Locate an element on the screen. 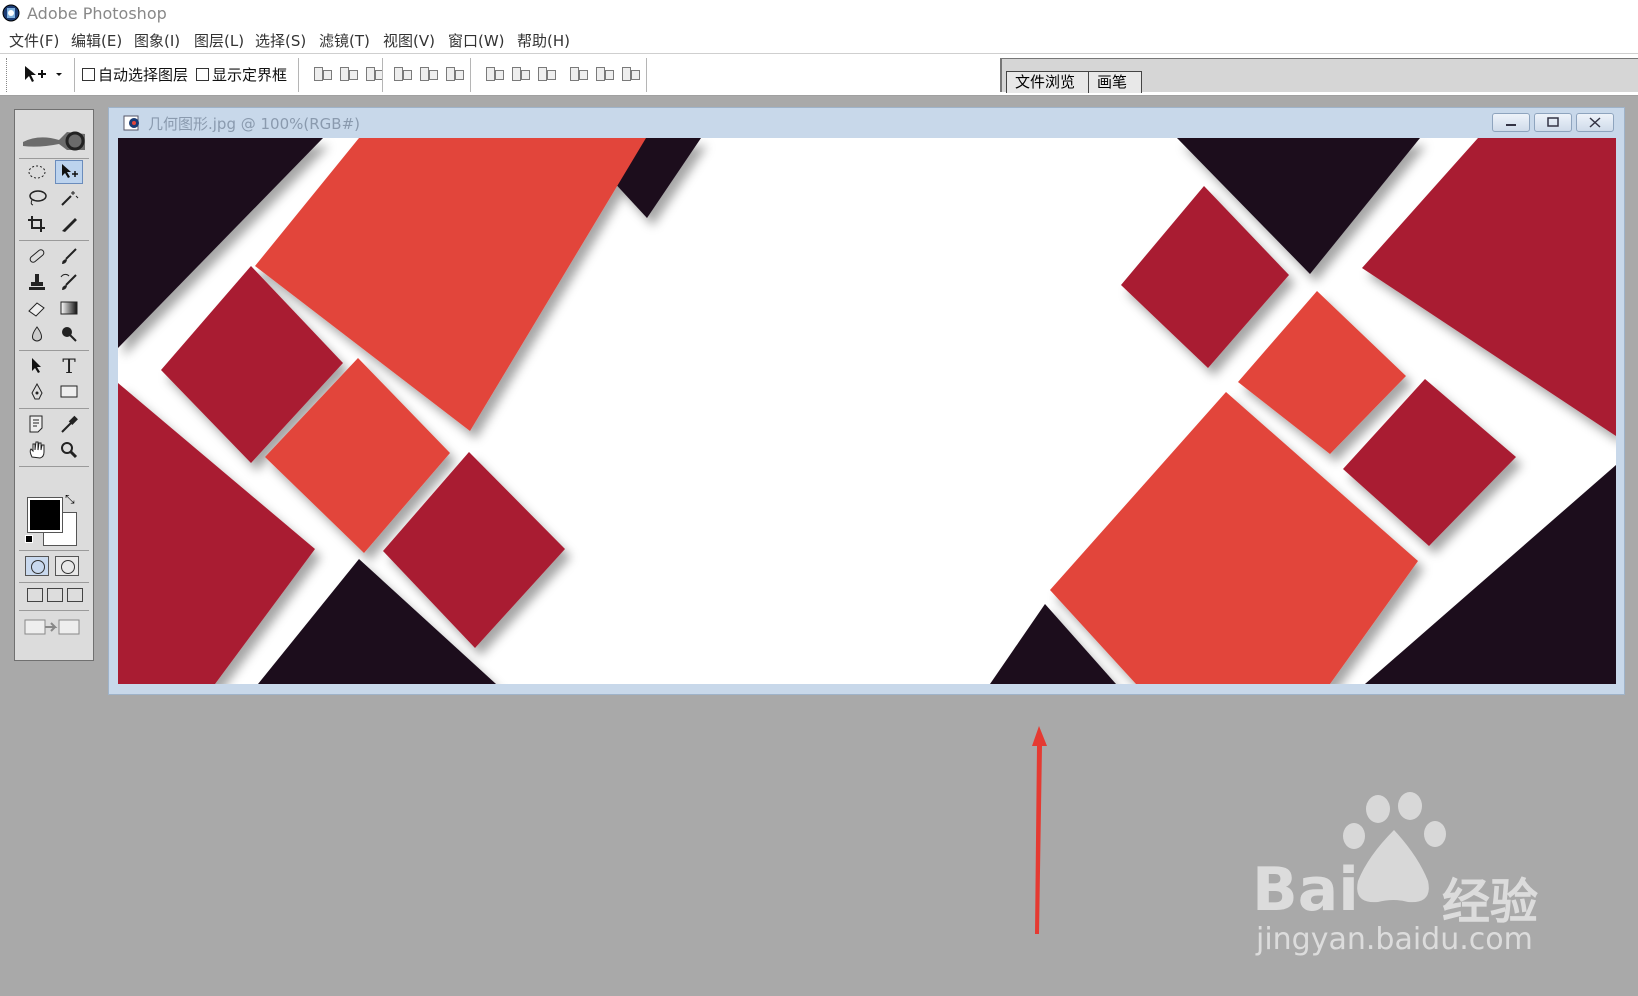 This screenshot has height=996, width=1638. align-horizontal-center-icon is located at coordinates (428, 73).